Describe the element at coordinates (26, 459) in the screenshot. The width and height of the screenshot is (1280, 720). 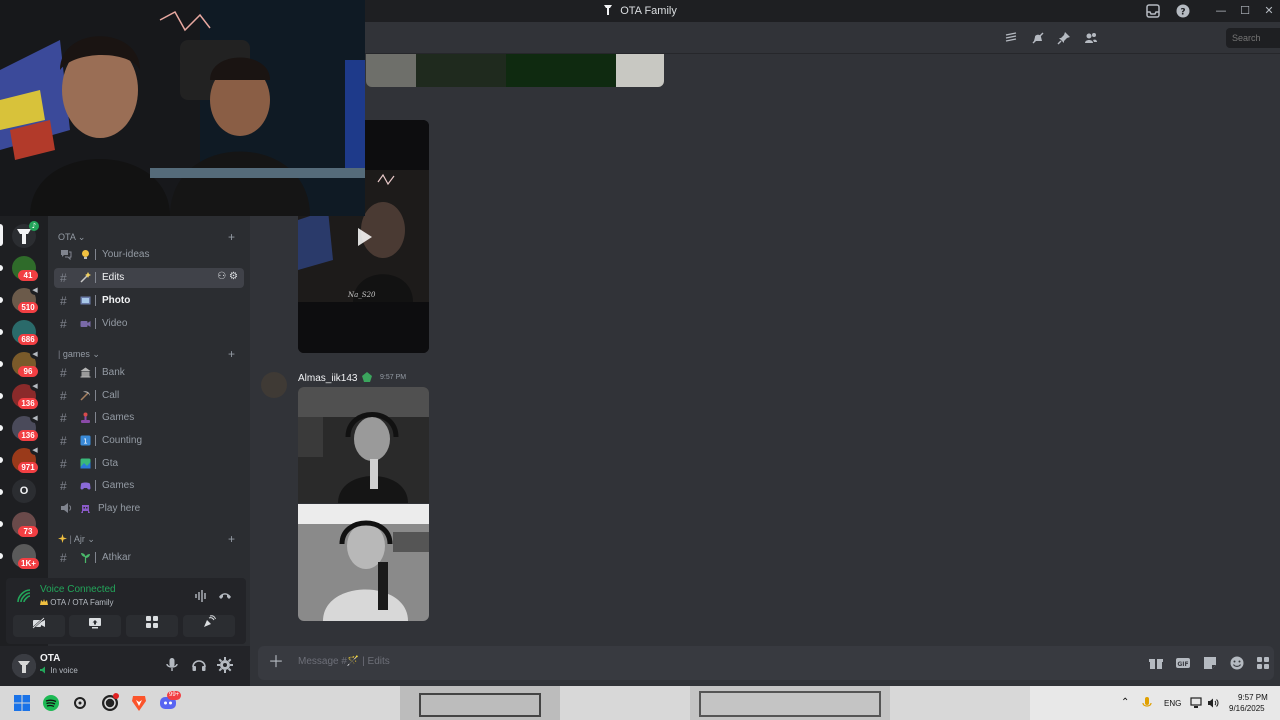
I see `server-icon-7: ◀ 971` at that location.